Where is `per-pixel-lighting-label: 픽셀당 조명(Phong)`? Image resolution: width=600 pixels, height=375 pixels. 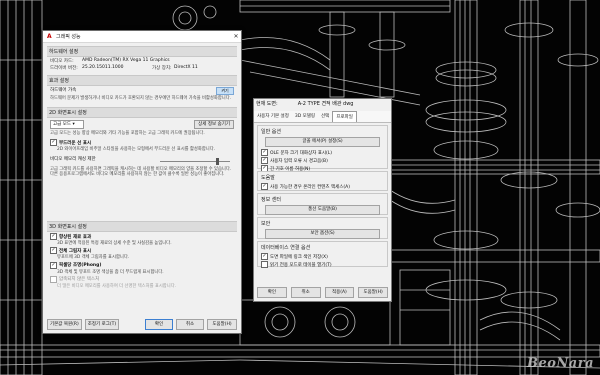
per-pixel-lighting-label: 픽셀당 조명(Phong) is located at coordinates (80, 266).